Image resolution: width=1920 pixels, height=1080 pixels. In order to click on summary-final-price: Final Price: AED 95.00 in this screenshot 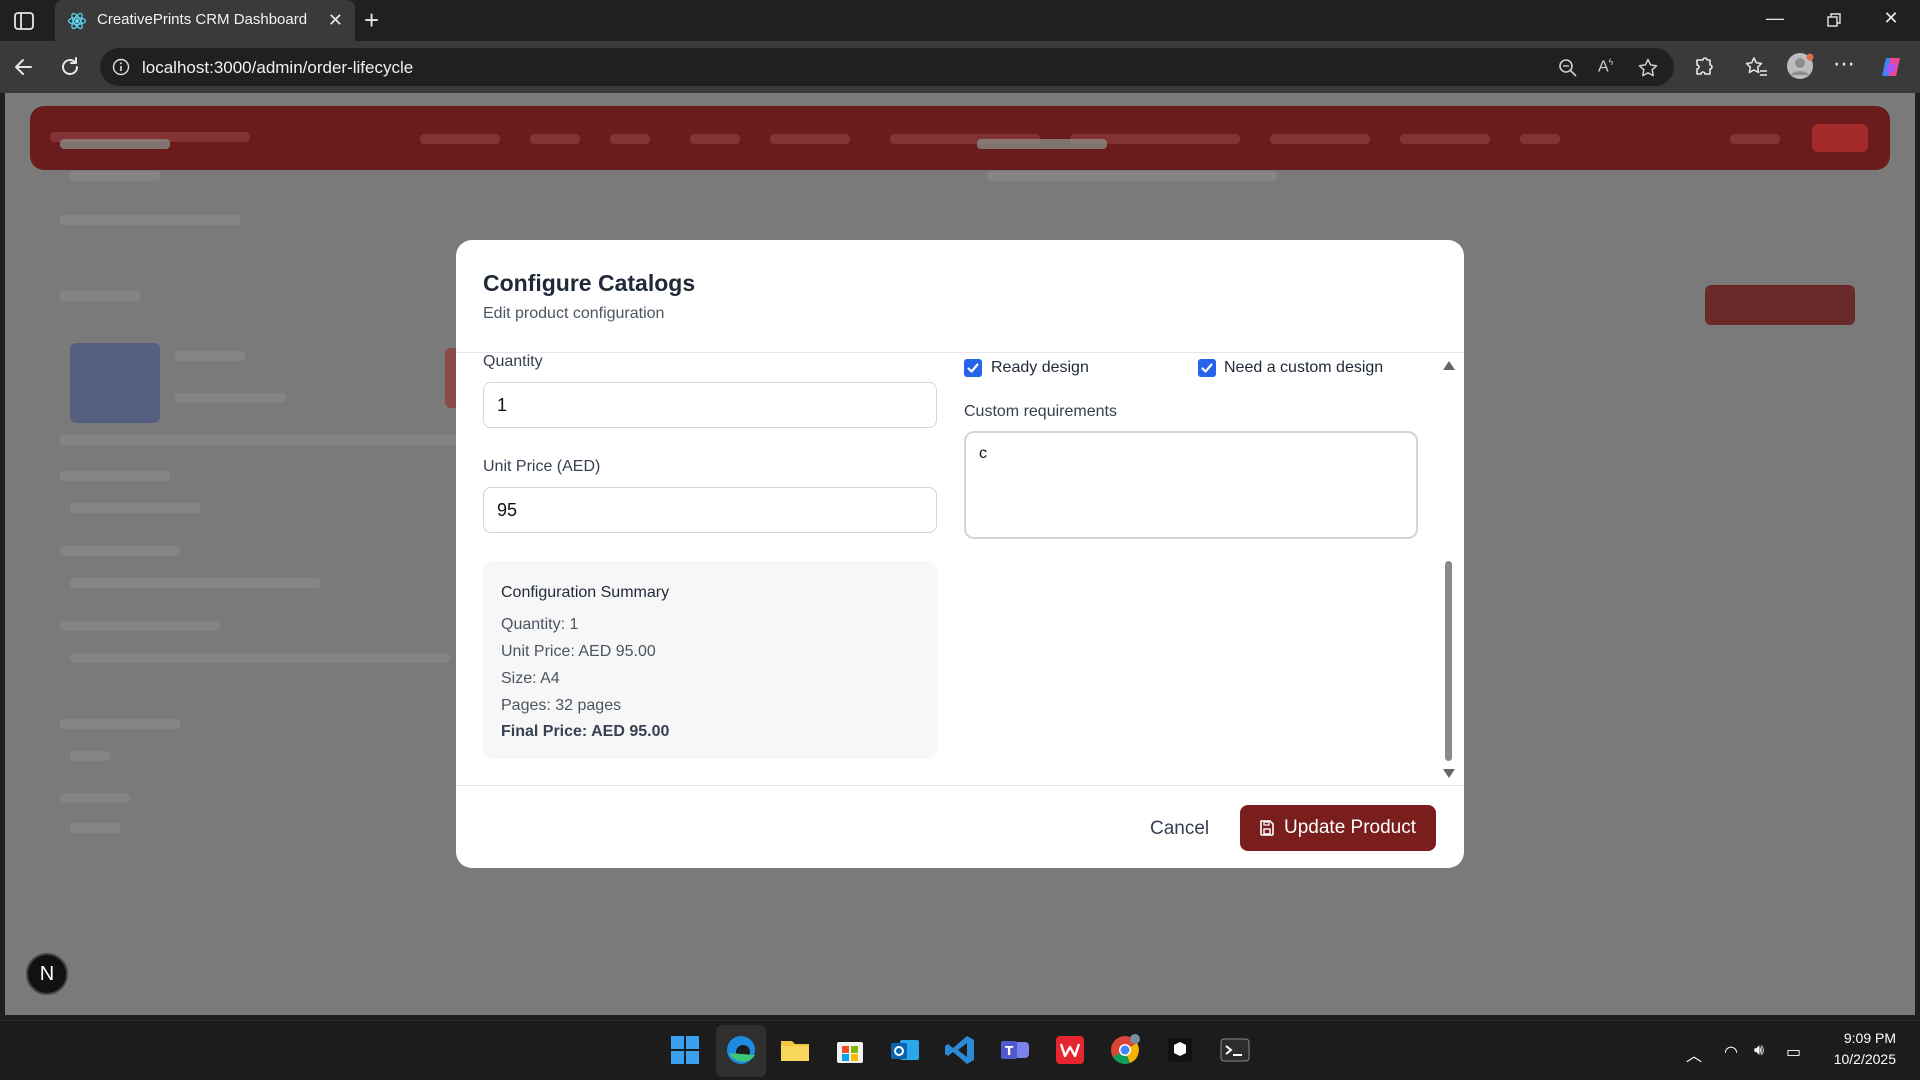, I will do `click(585, 731)`.